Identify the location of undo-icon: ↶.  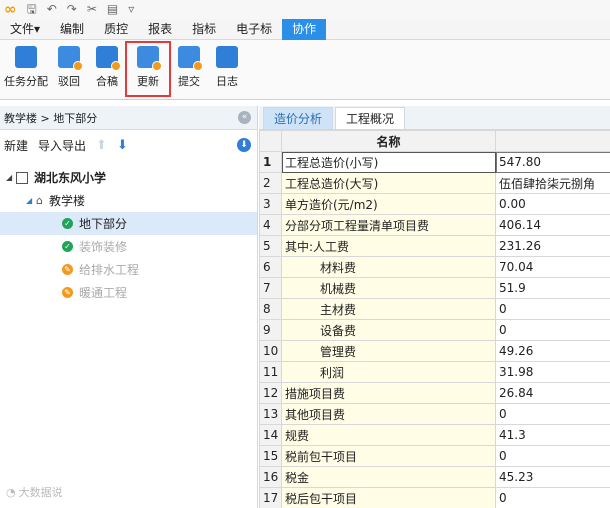
(52, 9).